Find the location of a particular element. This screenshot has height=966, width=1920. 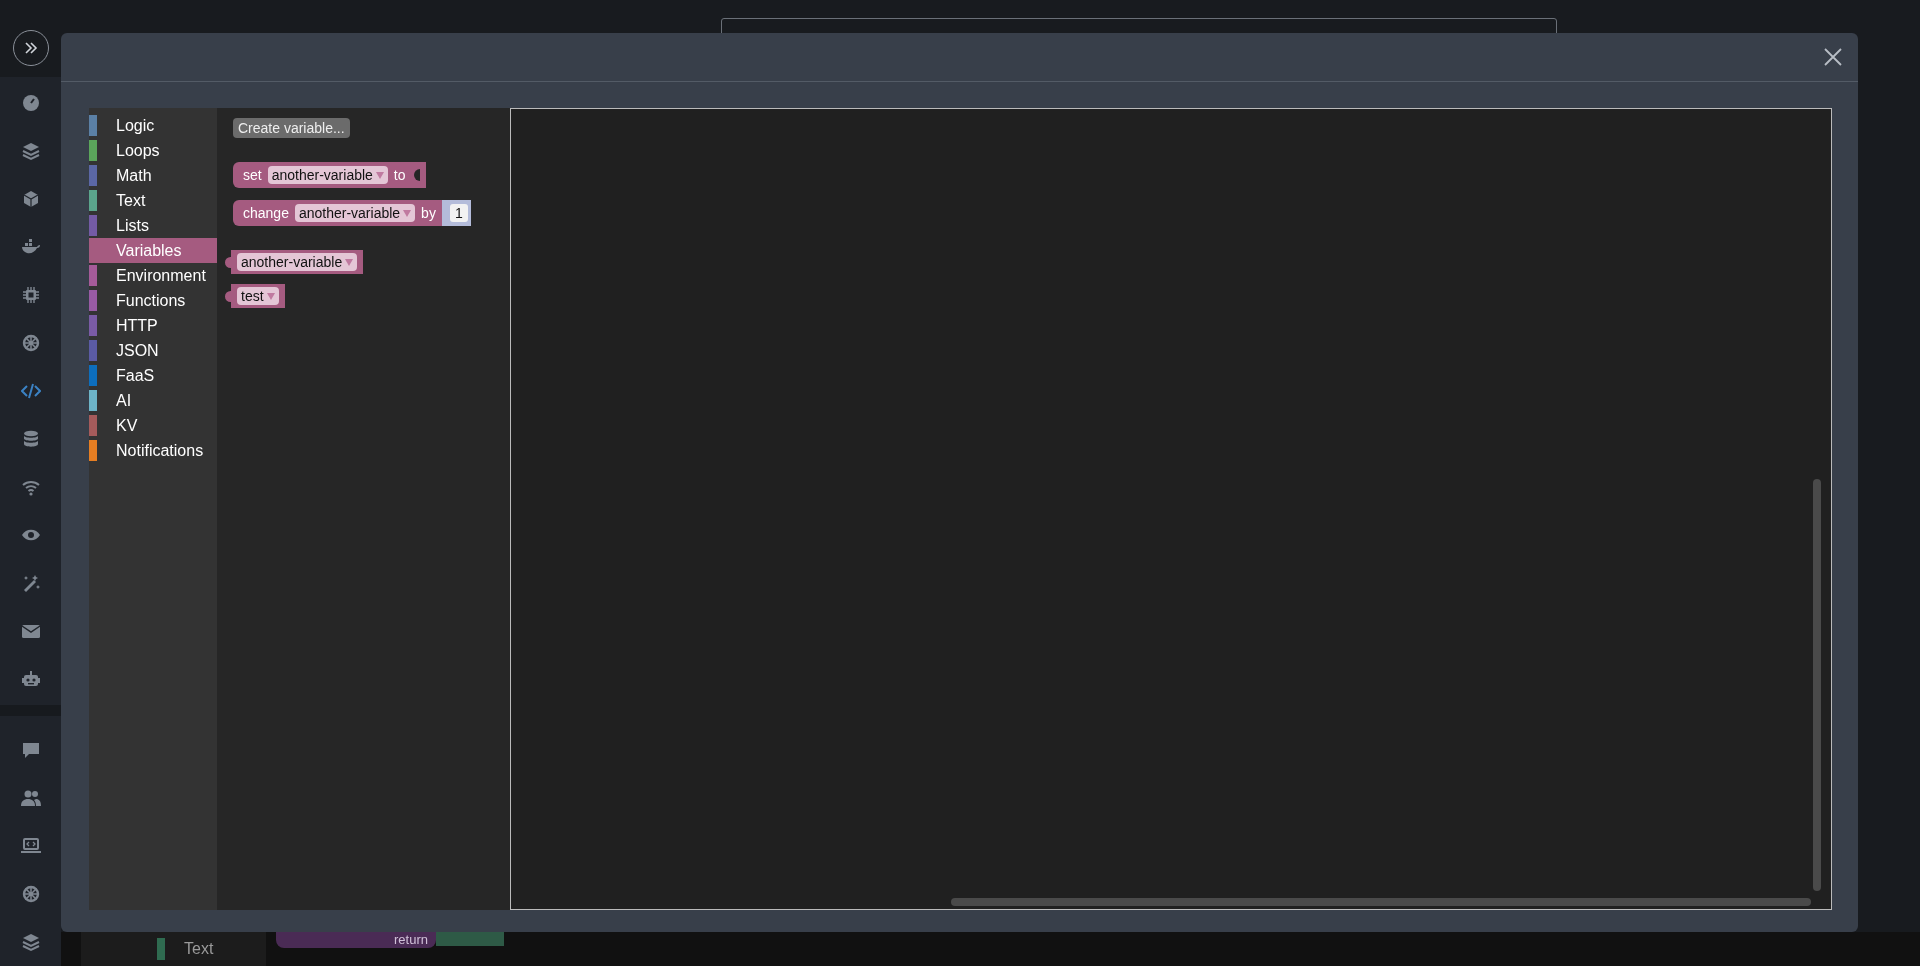

category-item: Loops is located at coordinates (153, 150).